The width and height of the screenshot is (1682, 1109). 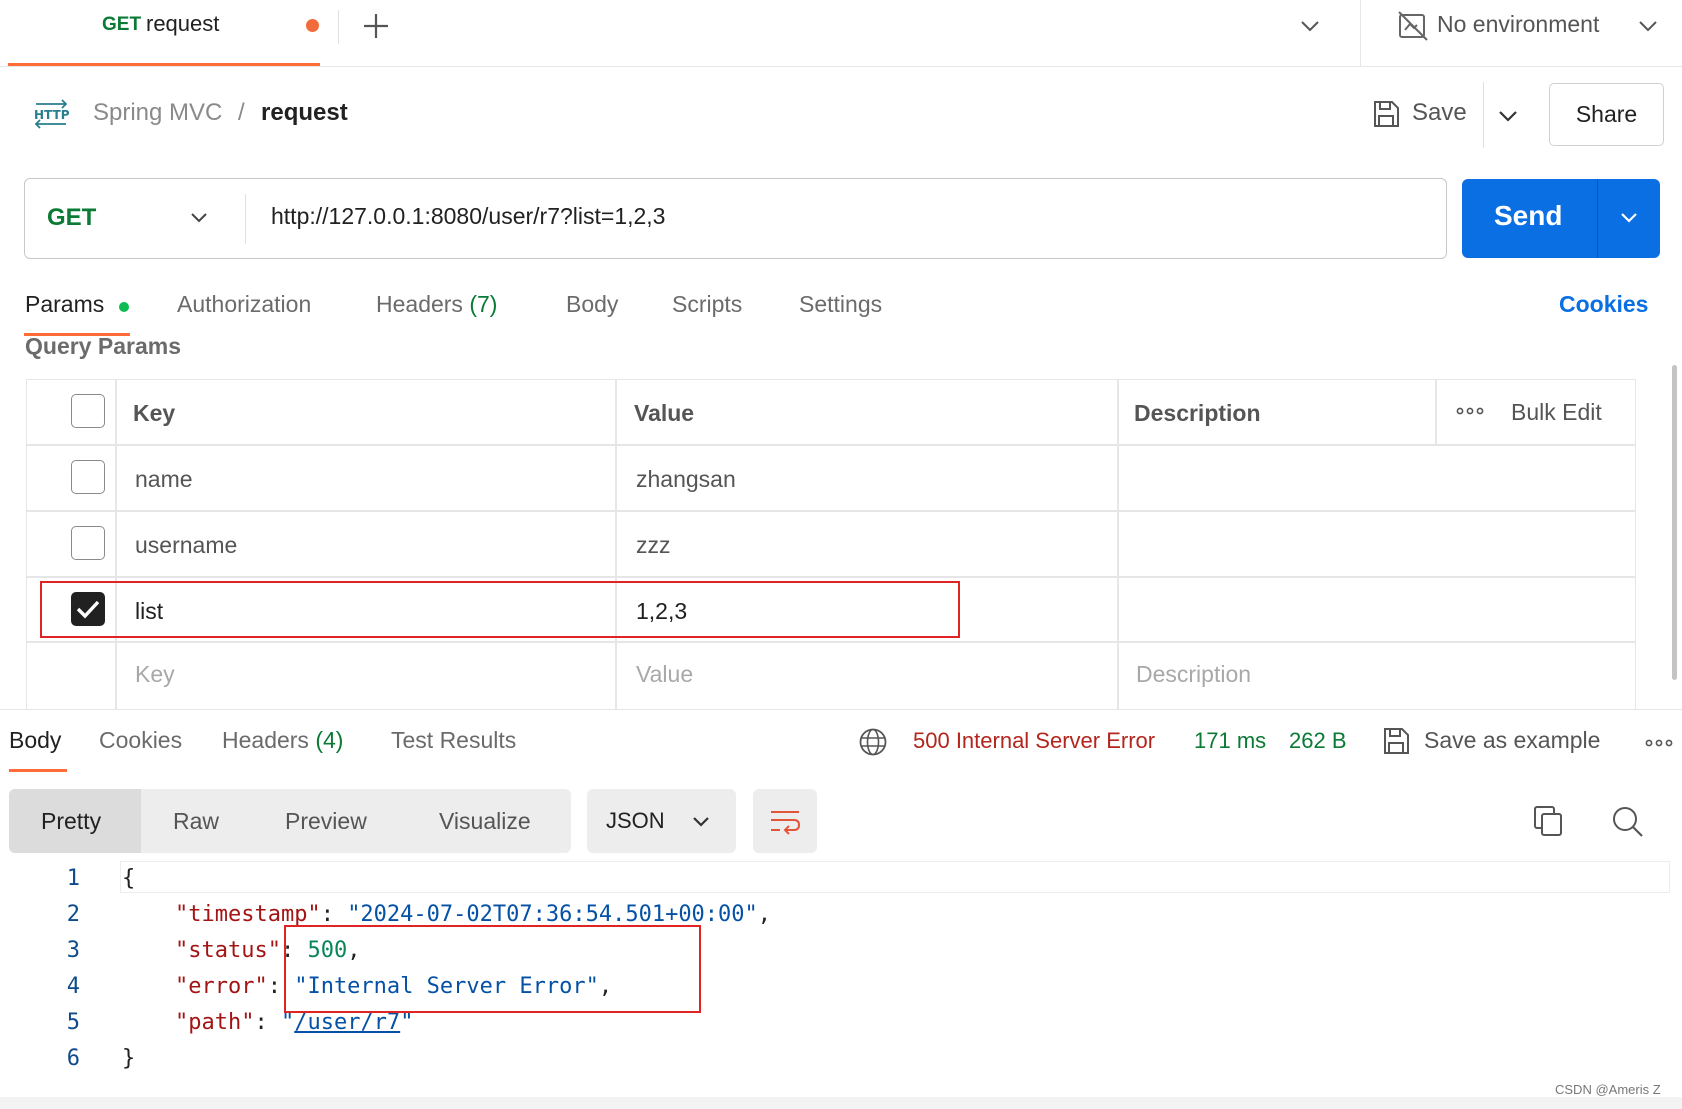 What do you see at coordinates (1310, 26) in the screenshot?
I see `tabs-dropdown-chevron-icon` at bounding box center [1310, 26].